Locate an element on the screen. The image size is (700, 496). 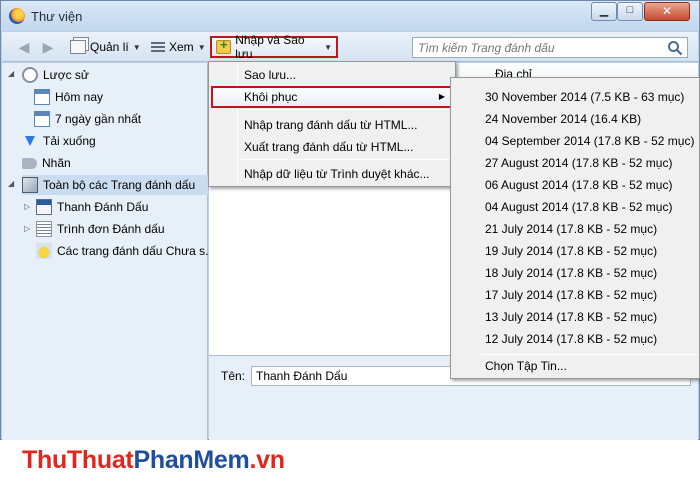
forward-arrow-icon: ▶ is located at coordinates (48, 47).